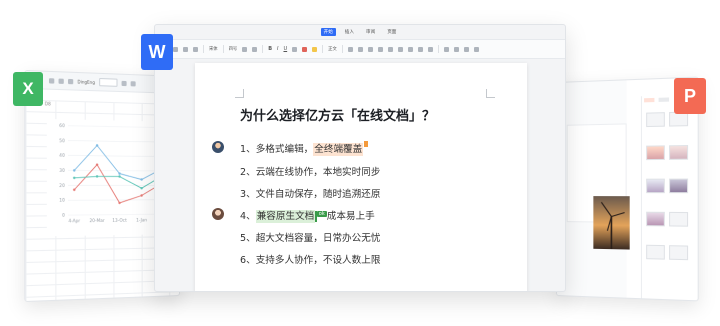 Image resolution: width=720 pixels, height=326 pixels. Describe the element at coordinates (233, 49) in the screenshot. I see `font-size-select: 四号` at that location.